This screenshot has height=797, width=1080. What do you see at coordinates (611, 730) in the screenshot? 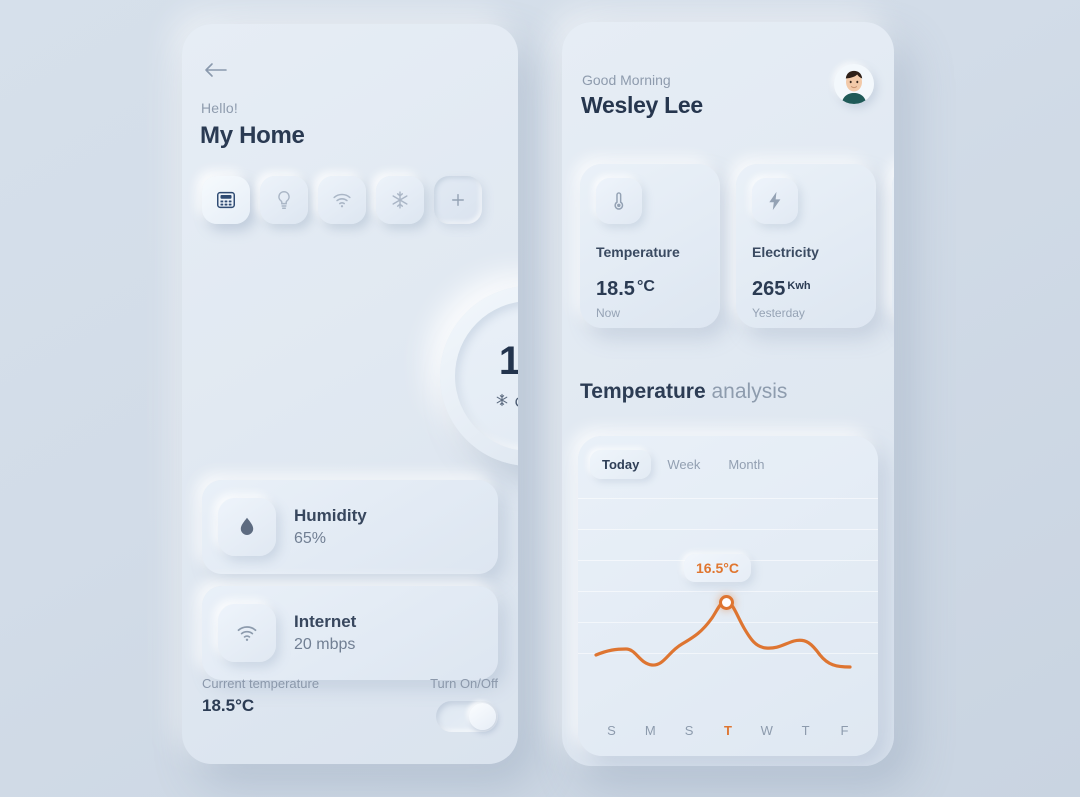
I see `day-label-0: S` at bounding box center [611, 730].